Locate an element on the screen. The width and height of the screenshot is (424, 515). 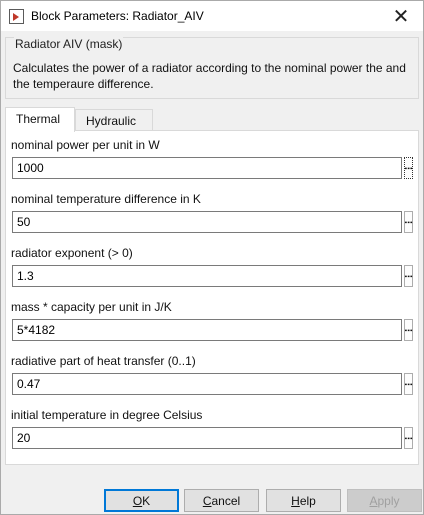
apply-button: Apply is located at coordinates (384, 500).